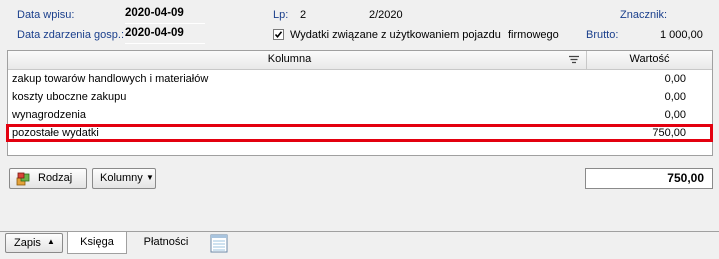 Image resolution: width=719 pixels, height=259 pixels. I want to click on row-name: wynagrodzenia, so click(49, 115).